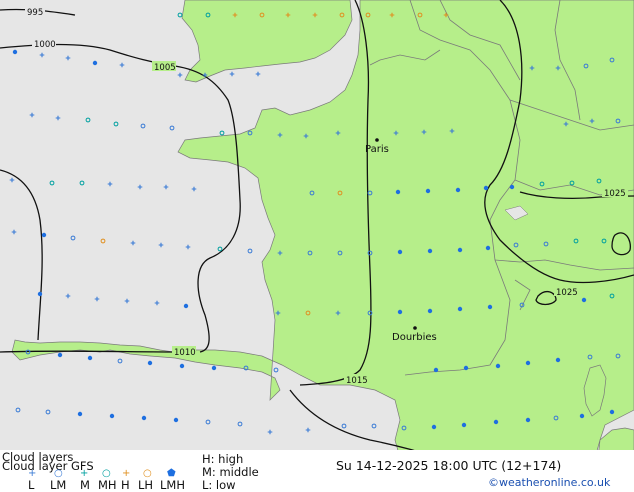 This screenshot has width=634, height=492. I want to click on legend-high: H: high, so click(223, 459).